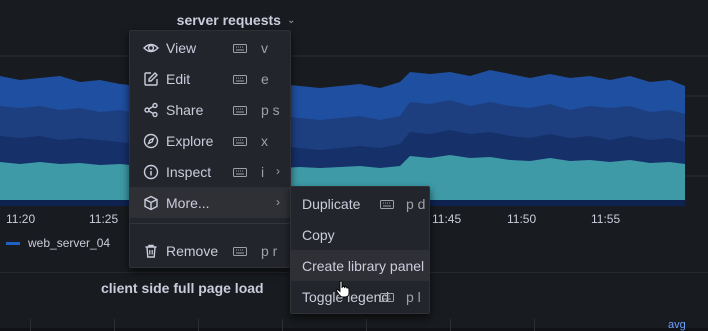 This screenshot has height=331, width=708. I want to click on chevron-down-icon: ⌄, so click(291, 20).